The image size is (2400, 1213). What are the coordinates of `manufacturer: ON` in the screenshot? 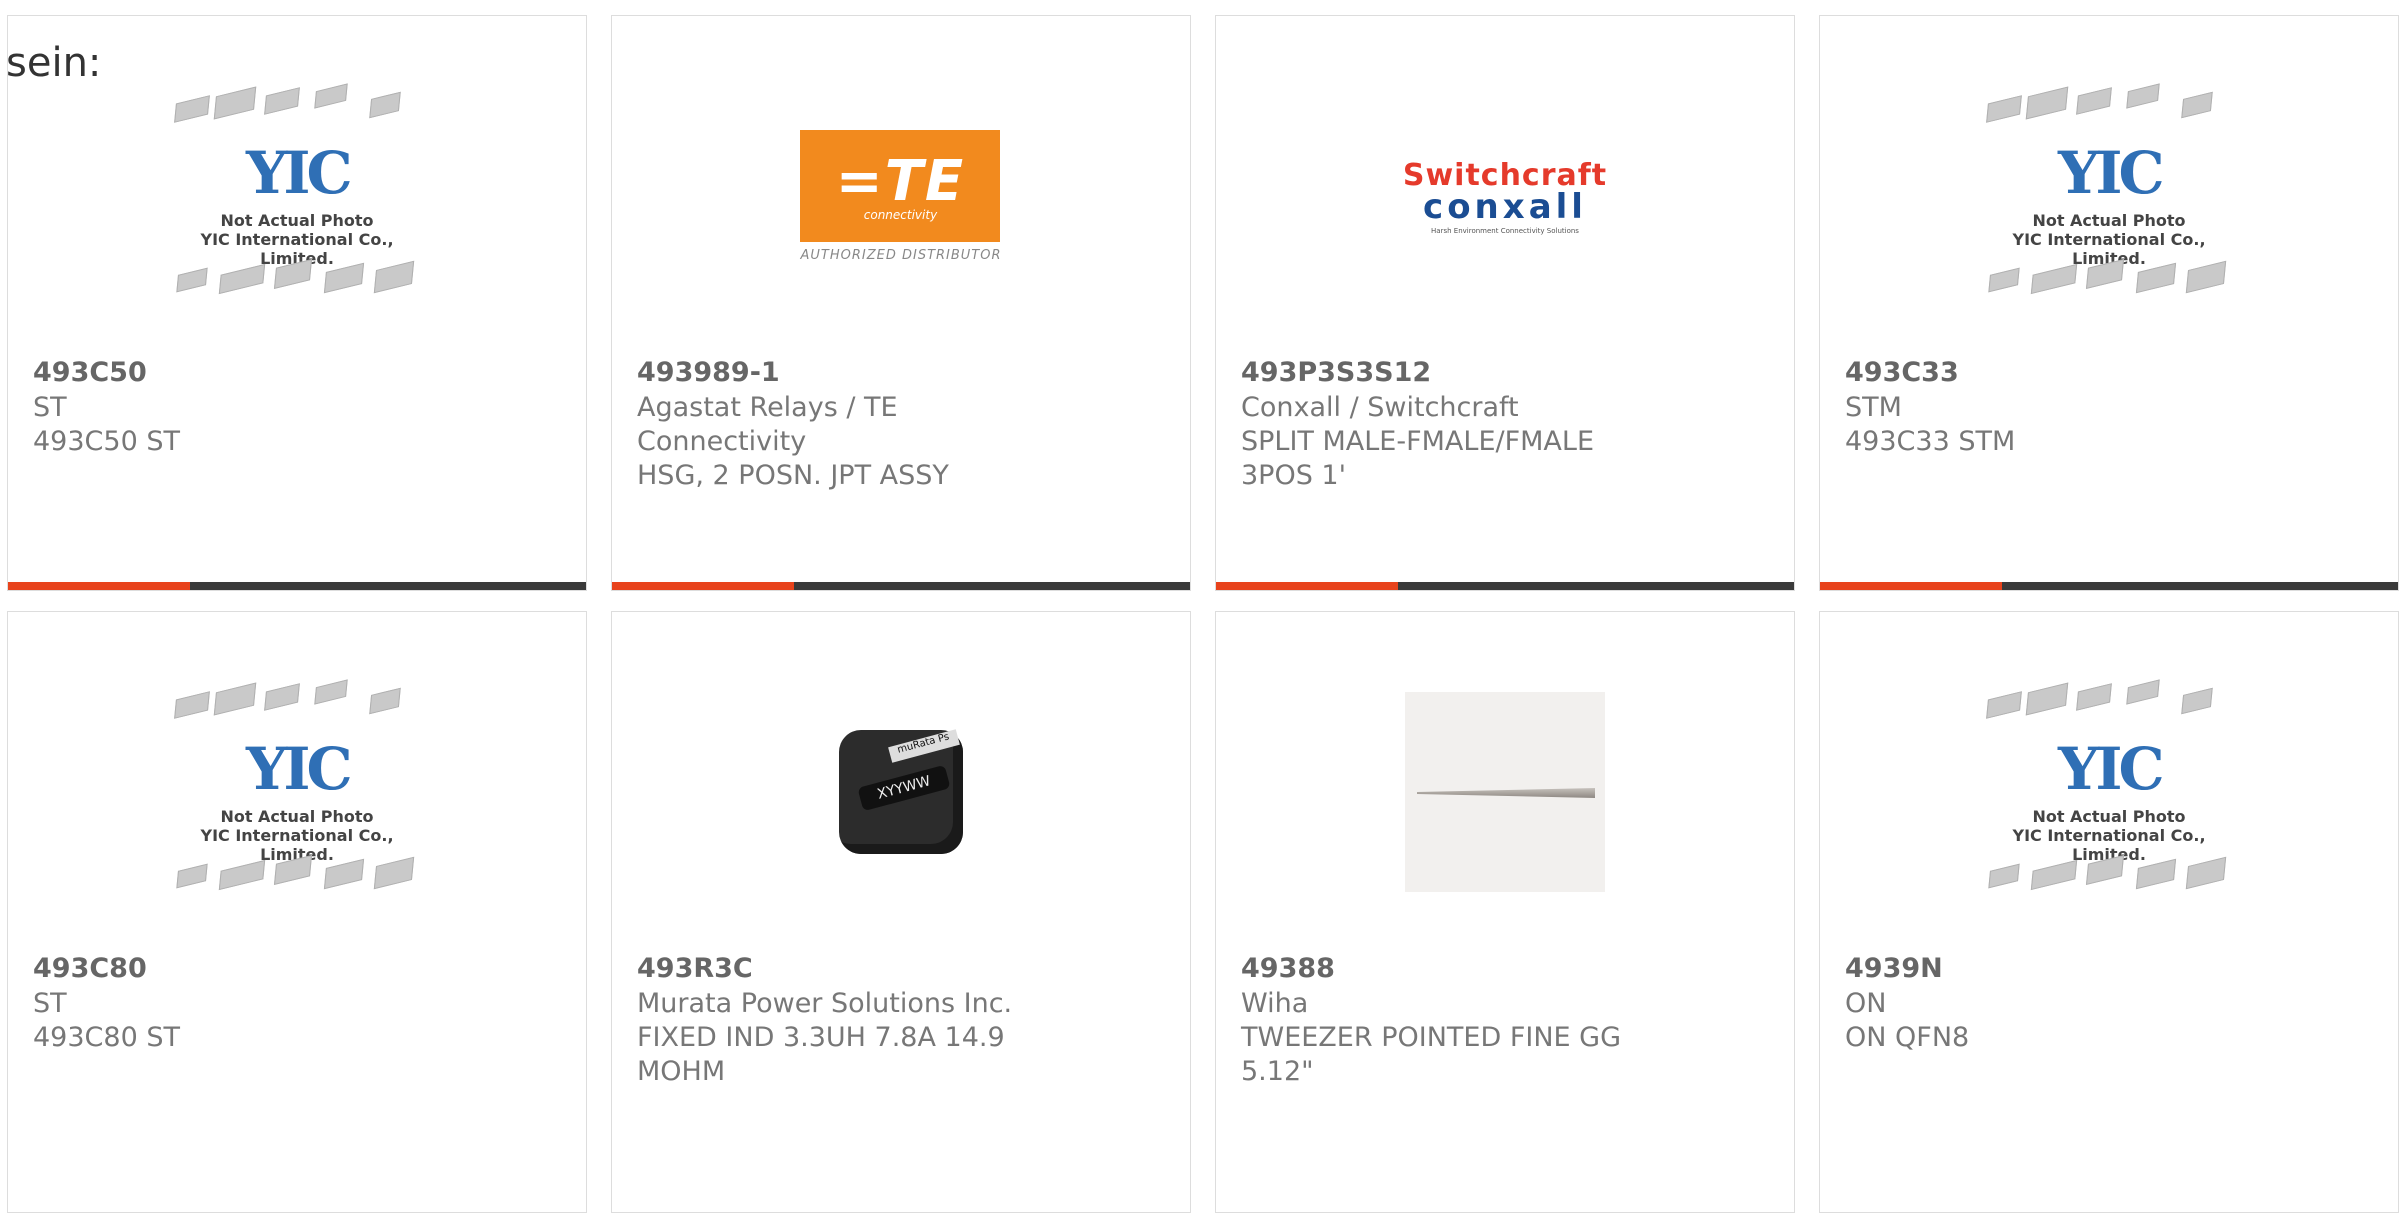 It's located at (1866, 1003).